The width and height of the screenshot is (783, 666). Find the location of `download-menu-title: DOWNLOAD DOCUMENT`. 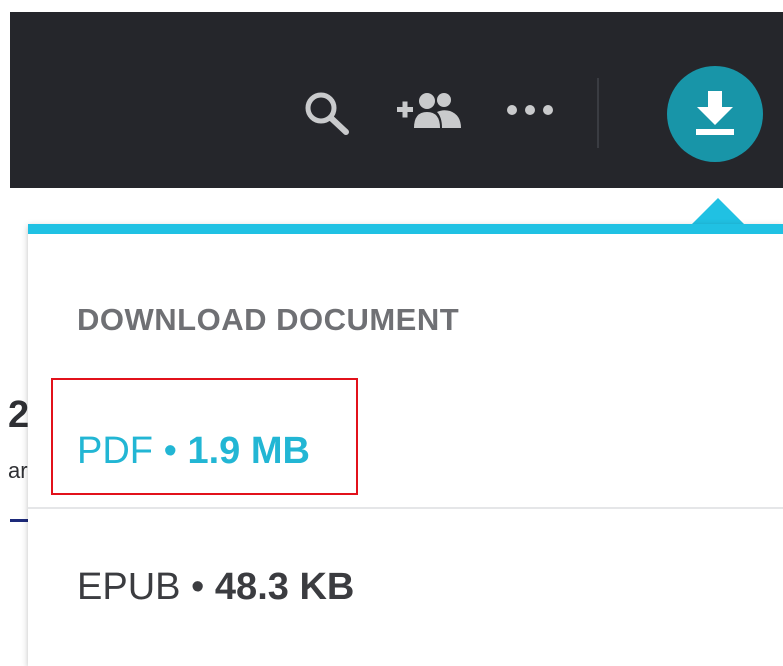

download-menu-title: DOWNLOAD DOCUMENT is located at coordinates (268, 319).